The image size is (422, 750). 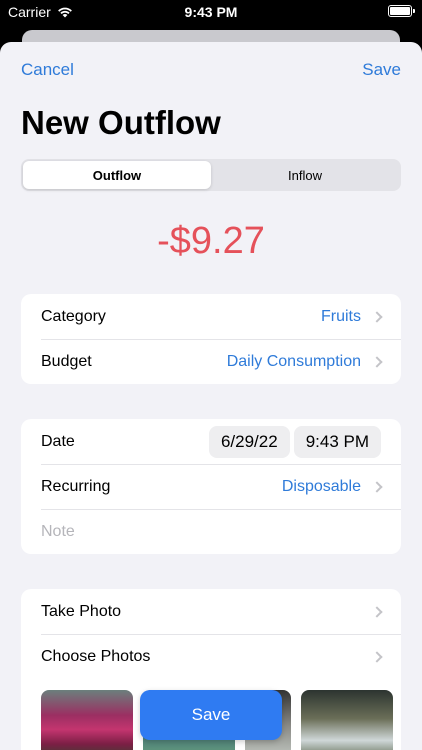 I want to click on note-placeholder: Note, so click(x=58, y=531).